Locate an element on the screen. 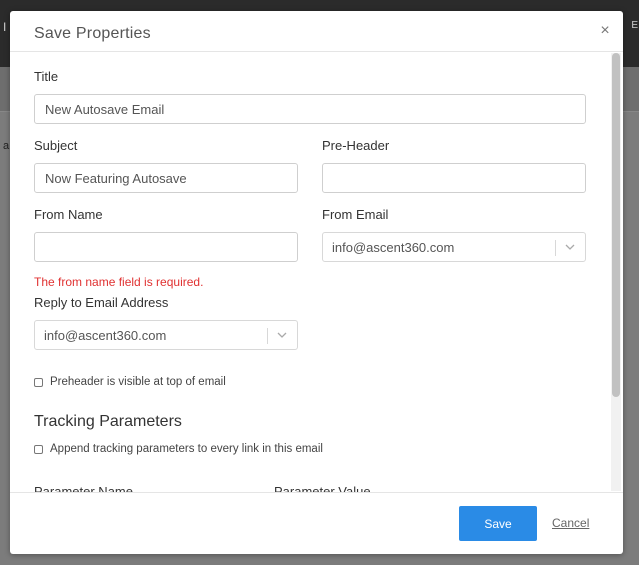  save-button: Save is located at coordinates (498, 523).